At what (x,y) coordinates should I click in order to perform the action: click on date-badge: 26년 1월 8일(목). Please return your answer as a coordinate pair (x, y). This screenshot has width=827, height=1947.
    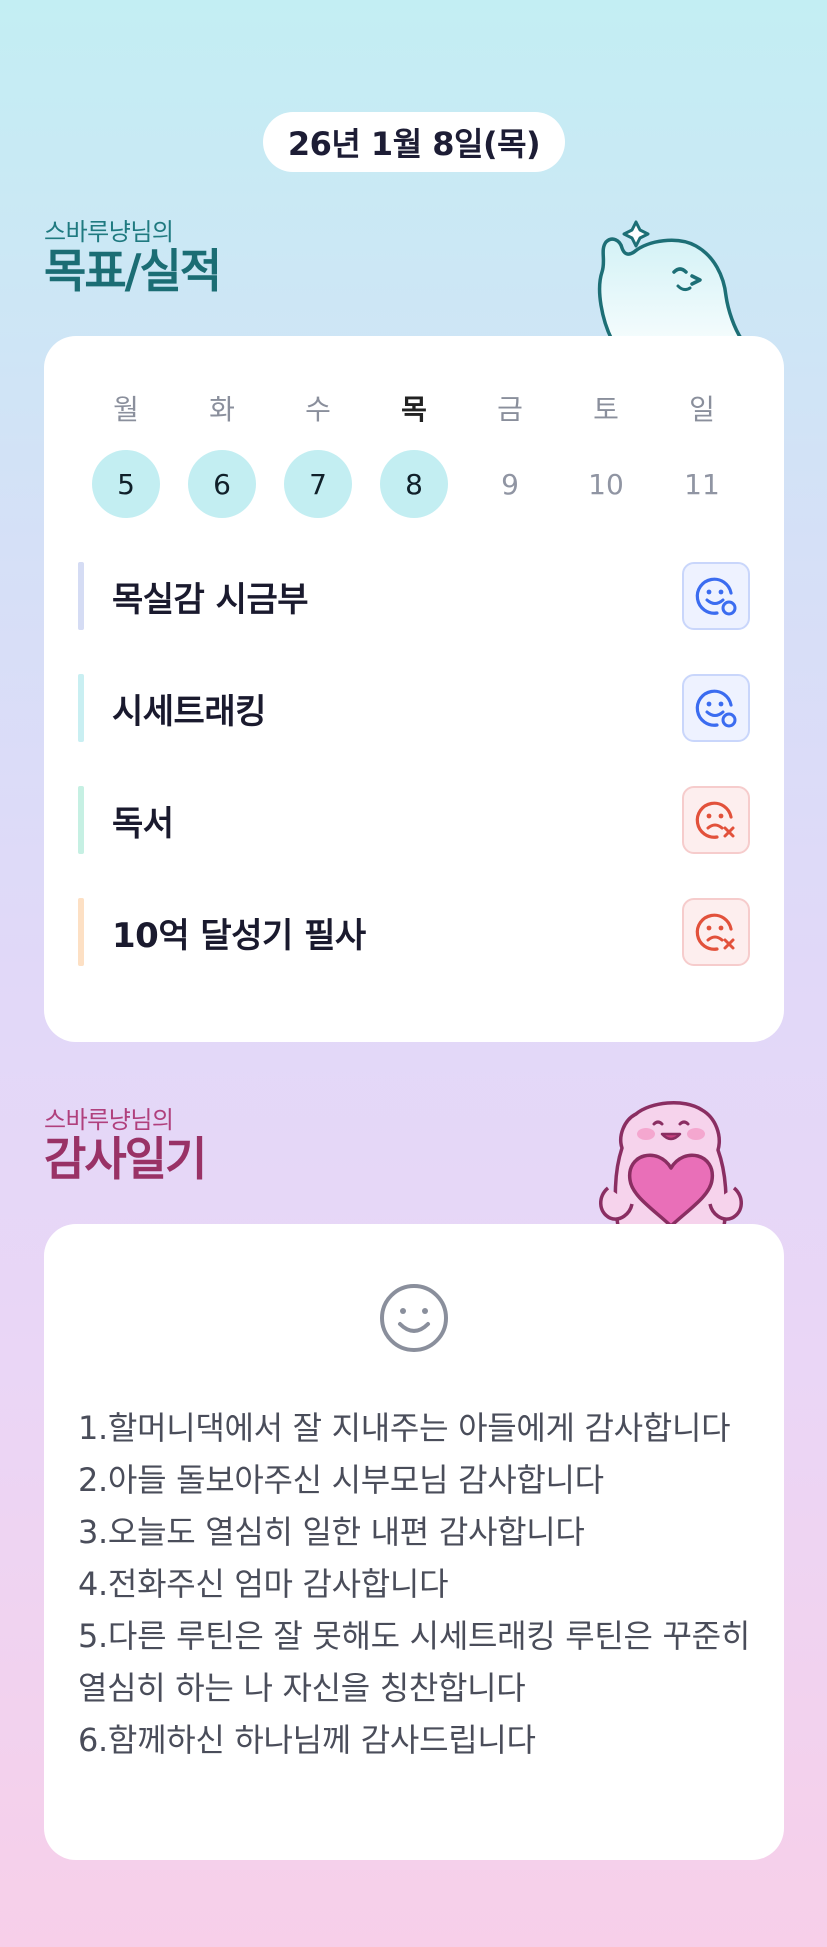
    Looking at the image, I should click on (414, 142).